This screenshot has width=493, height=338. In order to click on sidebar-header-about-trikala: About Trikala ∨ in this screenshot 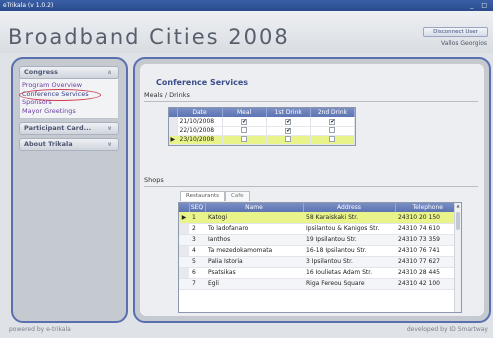, I will do `click(69, 144)`.